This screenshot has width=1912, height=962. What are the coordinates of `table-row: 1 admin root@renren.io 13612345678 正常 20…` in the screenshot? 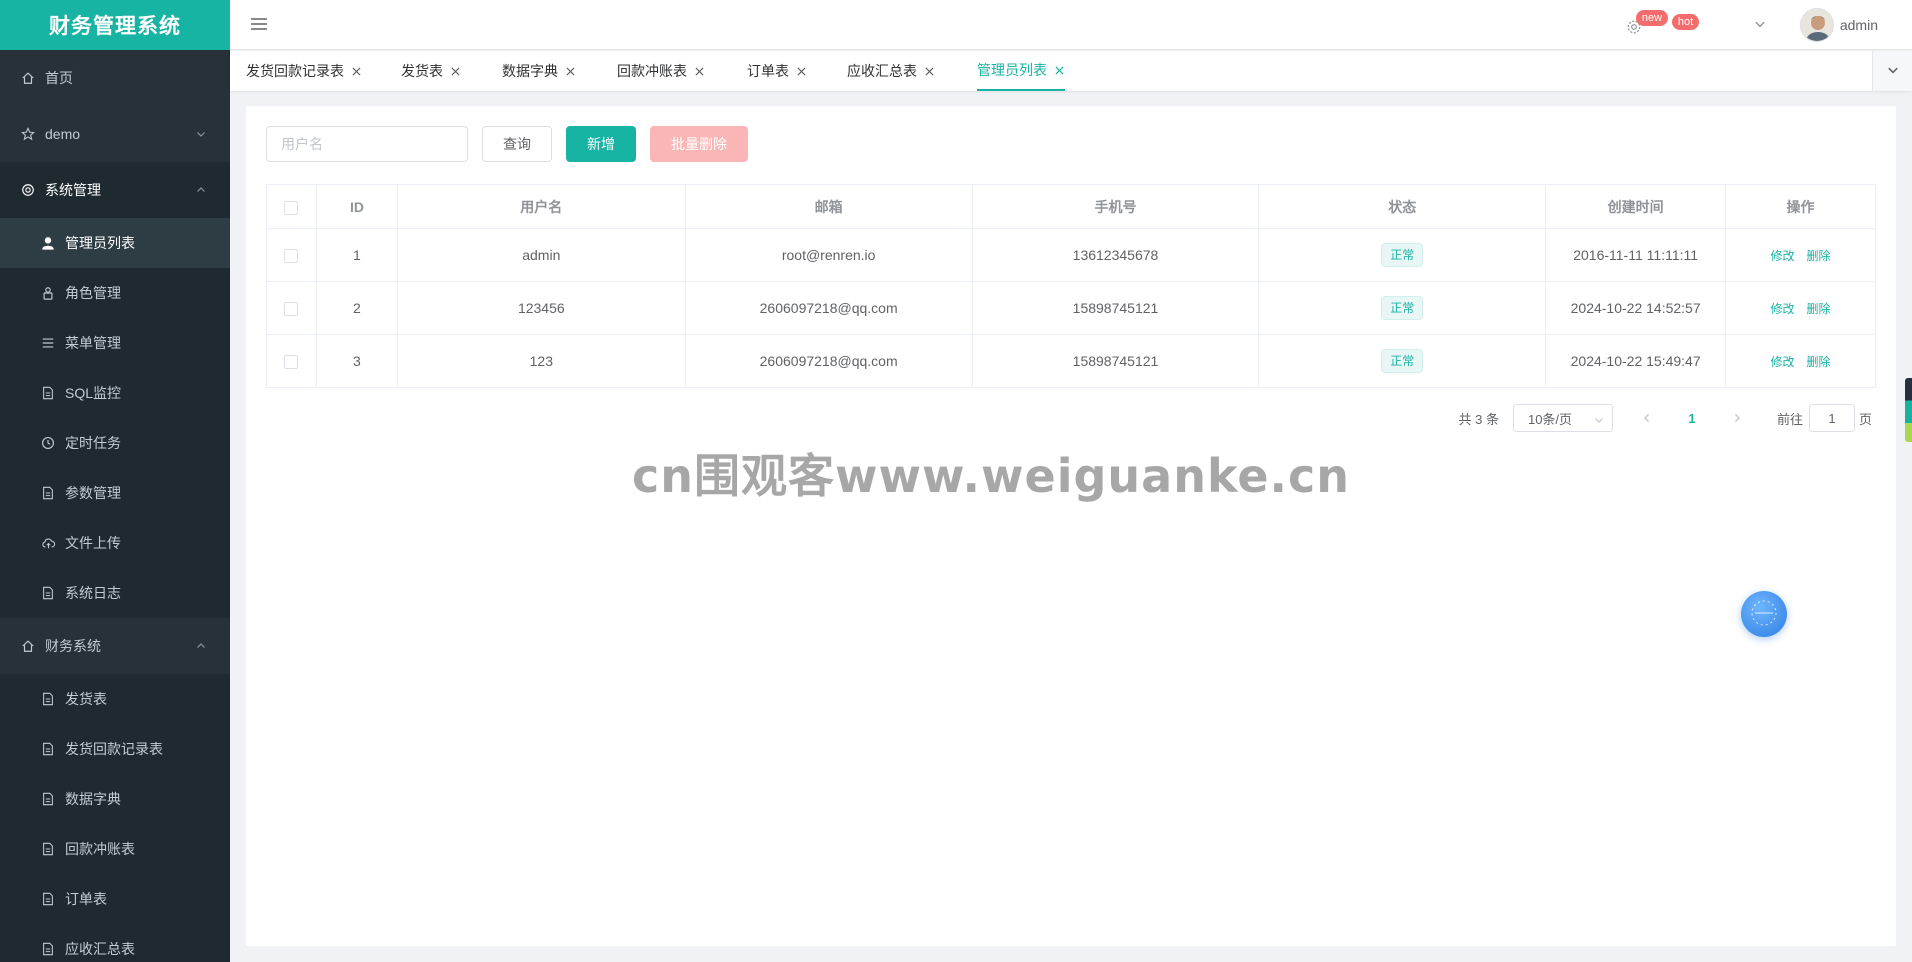 It's located at (1071, 255).